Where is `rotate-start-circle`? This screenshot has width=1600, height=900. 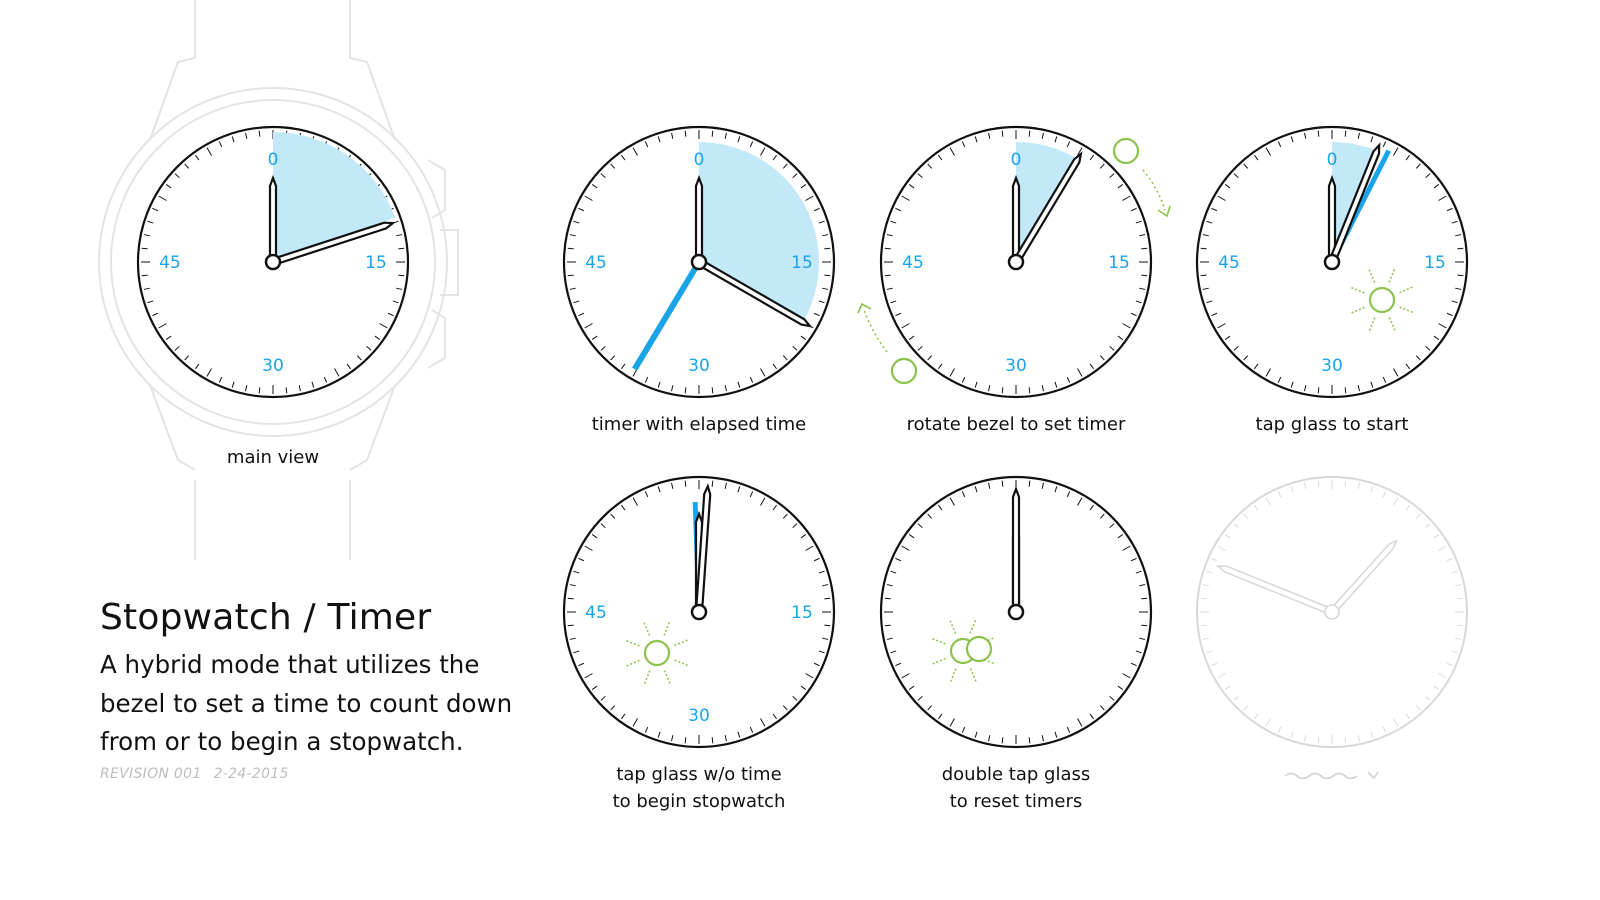 rotate-start-circle is located at coordinates (1126, 151).